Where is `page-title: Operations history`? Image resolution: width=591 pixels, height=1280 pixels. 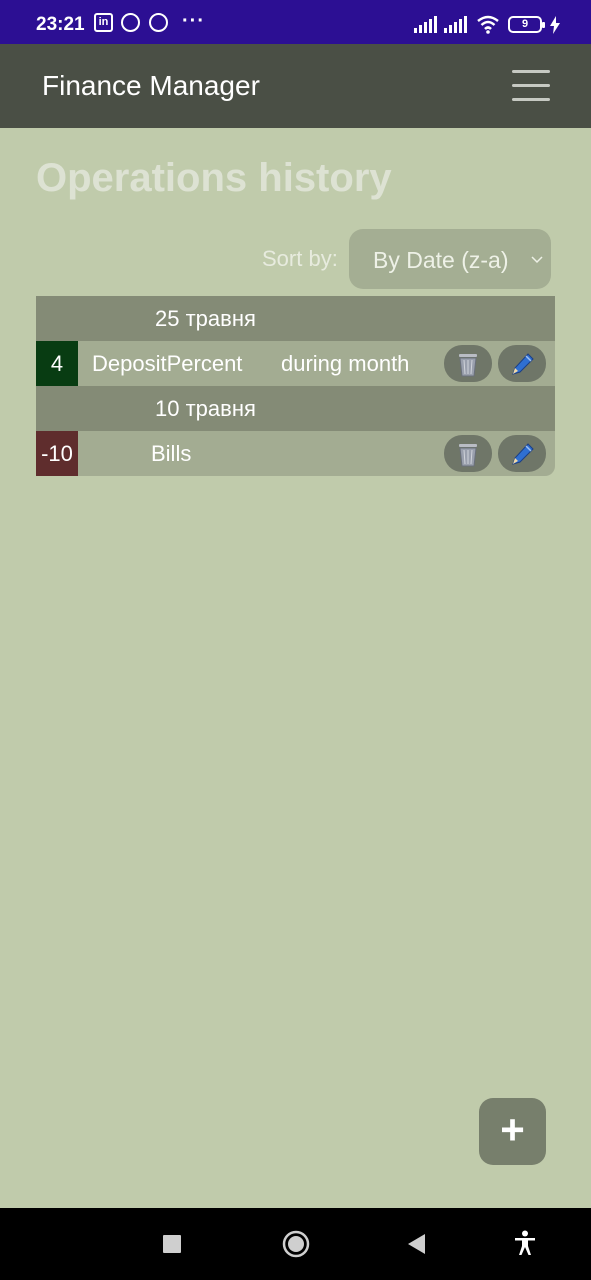 page-title: Operations history is located at coordinates (214, 178).